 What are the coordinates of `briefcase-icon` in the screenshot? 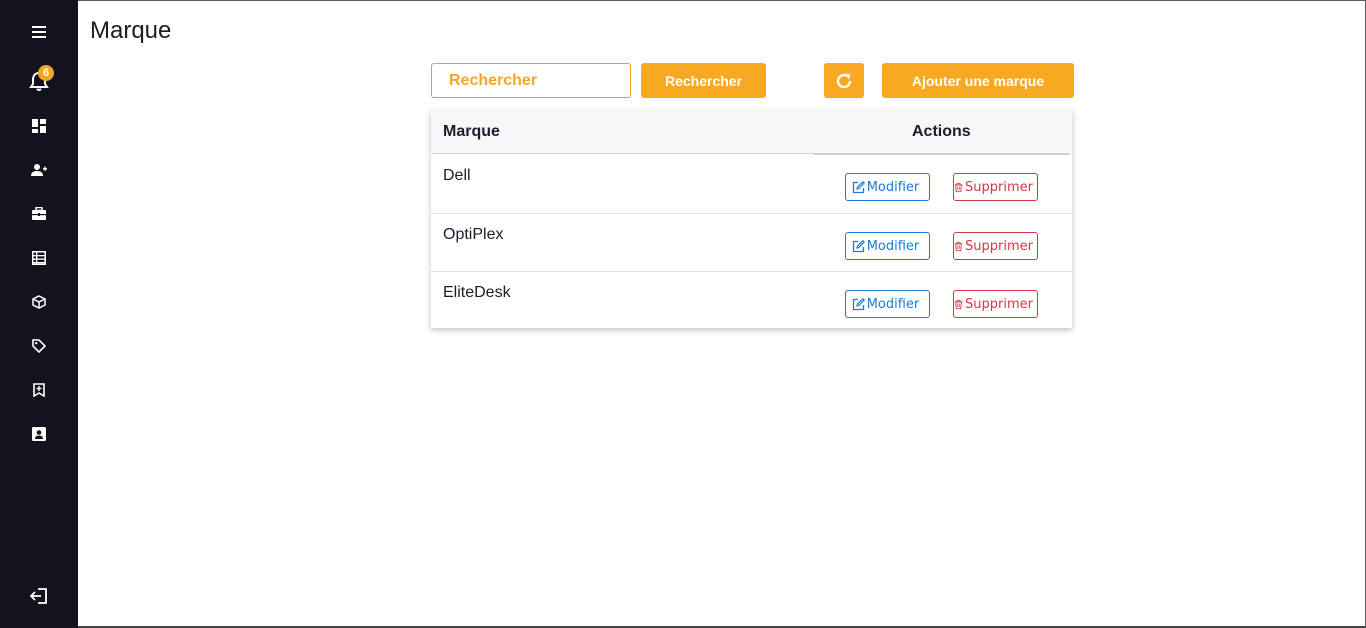 It's located at (39, 214).